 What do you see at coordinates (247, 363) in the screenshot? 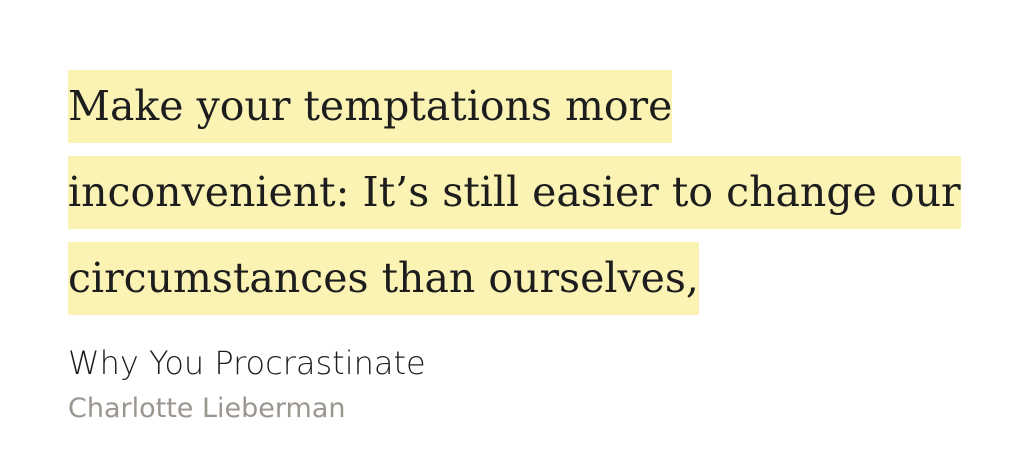
I see `book-title: Why You Procrastinate` at bounding box center [247, 363].